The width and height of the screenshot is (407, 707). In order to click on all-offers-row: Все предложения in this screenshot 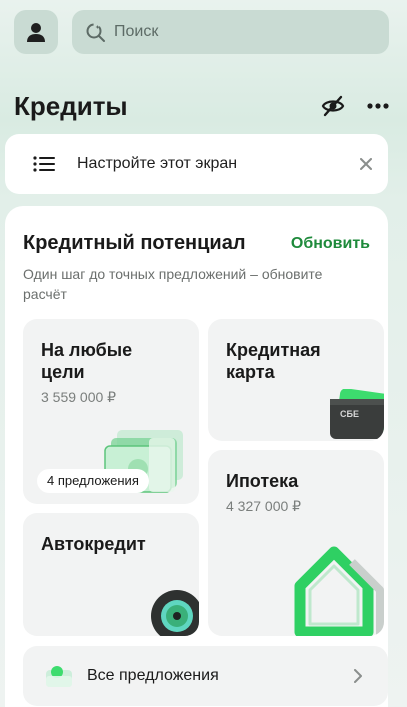, I will do `click(205, 676)`.